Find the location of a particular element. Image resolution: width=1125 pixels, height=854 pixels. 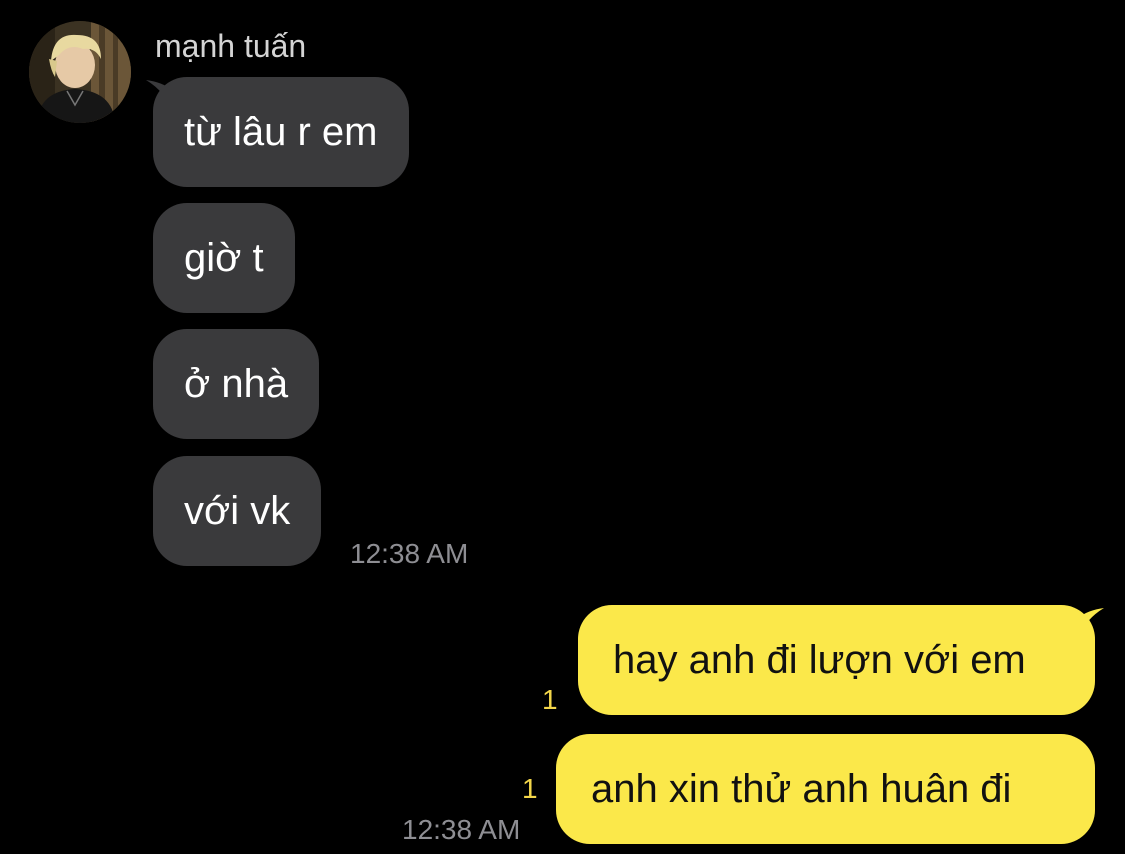

sender-name: mạnh tuấn is located at coordinates (231, 46).